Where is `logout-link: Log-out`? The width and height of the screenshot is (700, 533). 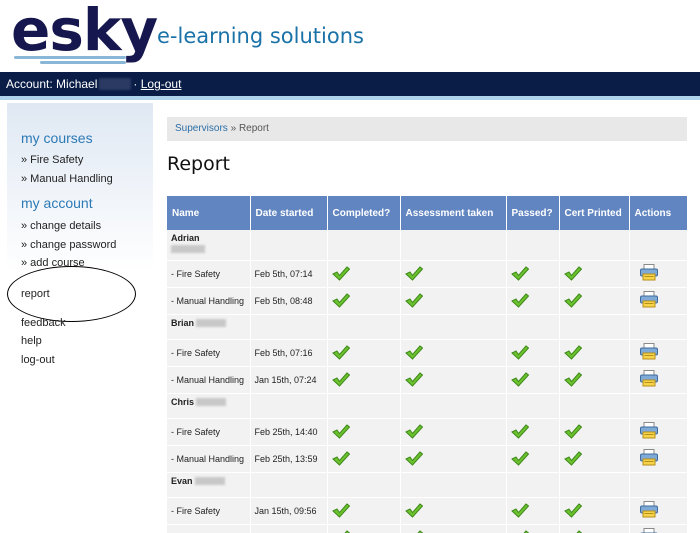
logout-link: Log-out is located at coordinates (161, 84).